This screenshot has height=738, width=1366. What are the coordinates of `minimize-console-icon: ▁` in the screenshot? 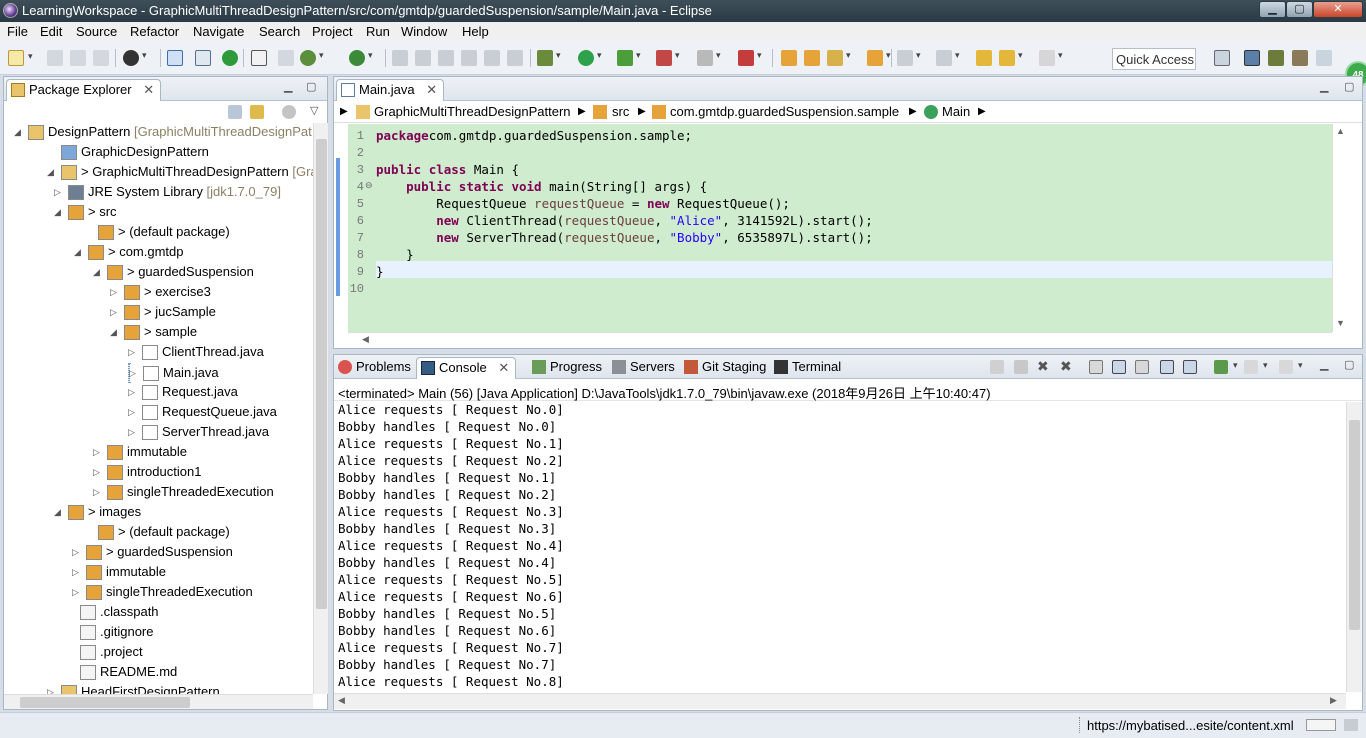 It's located at (1324, 364).